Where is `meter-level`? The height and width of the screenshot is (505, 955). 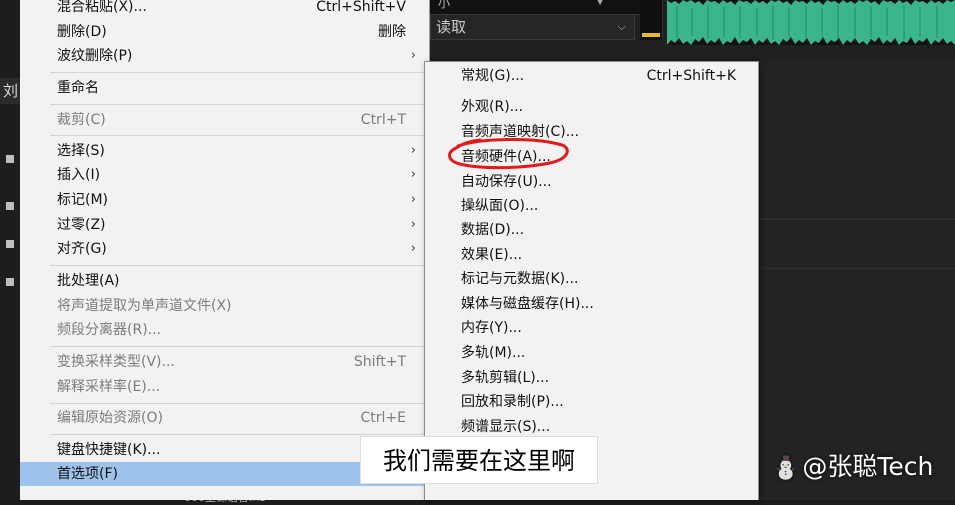 meter-level is located at coordinates (651, 35).